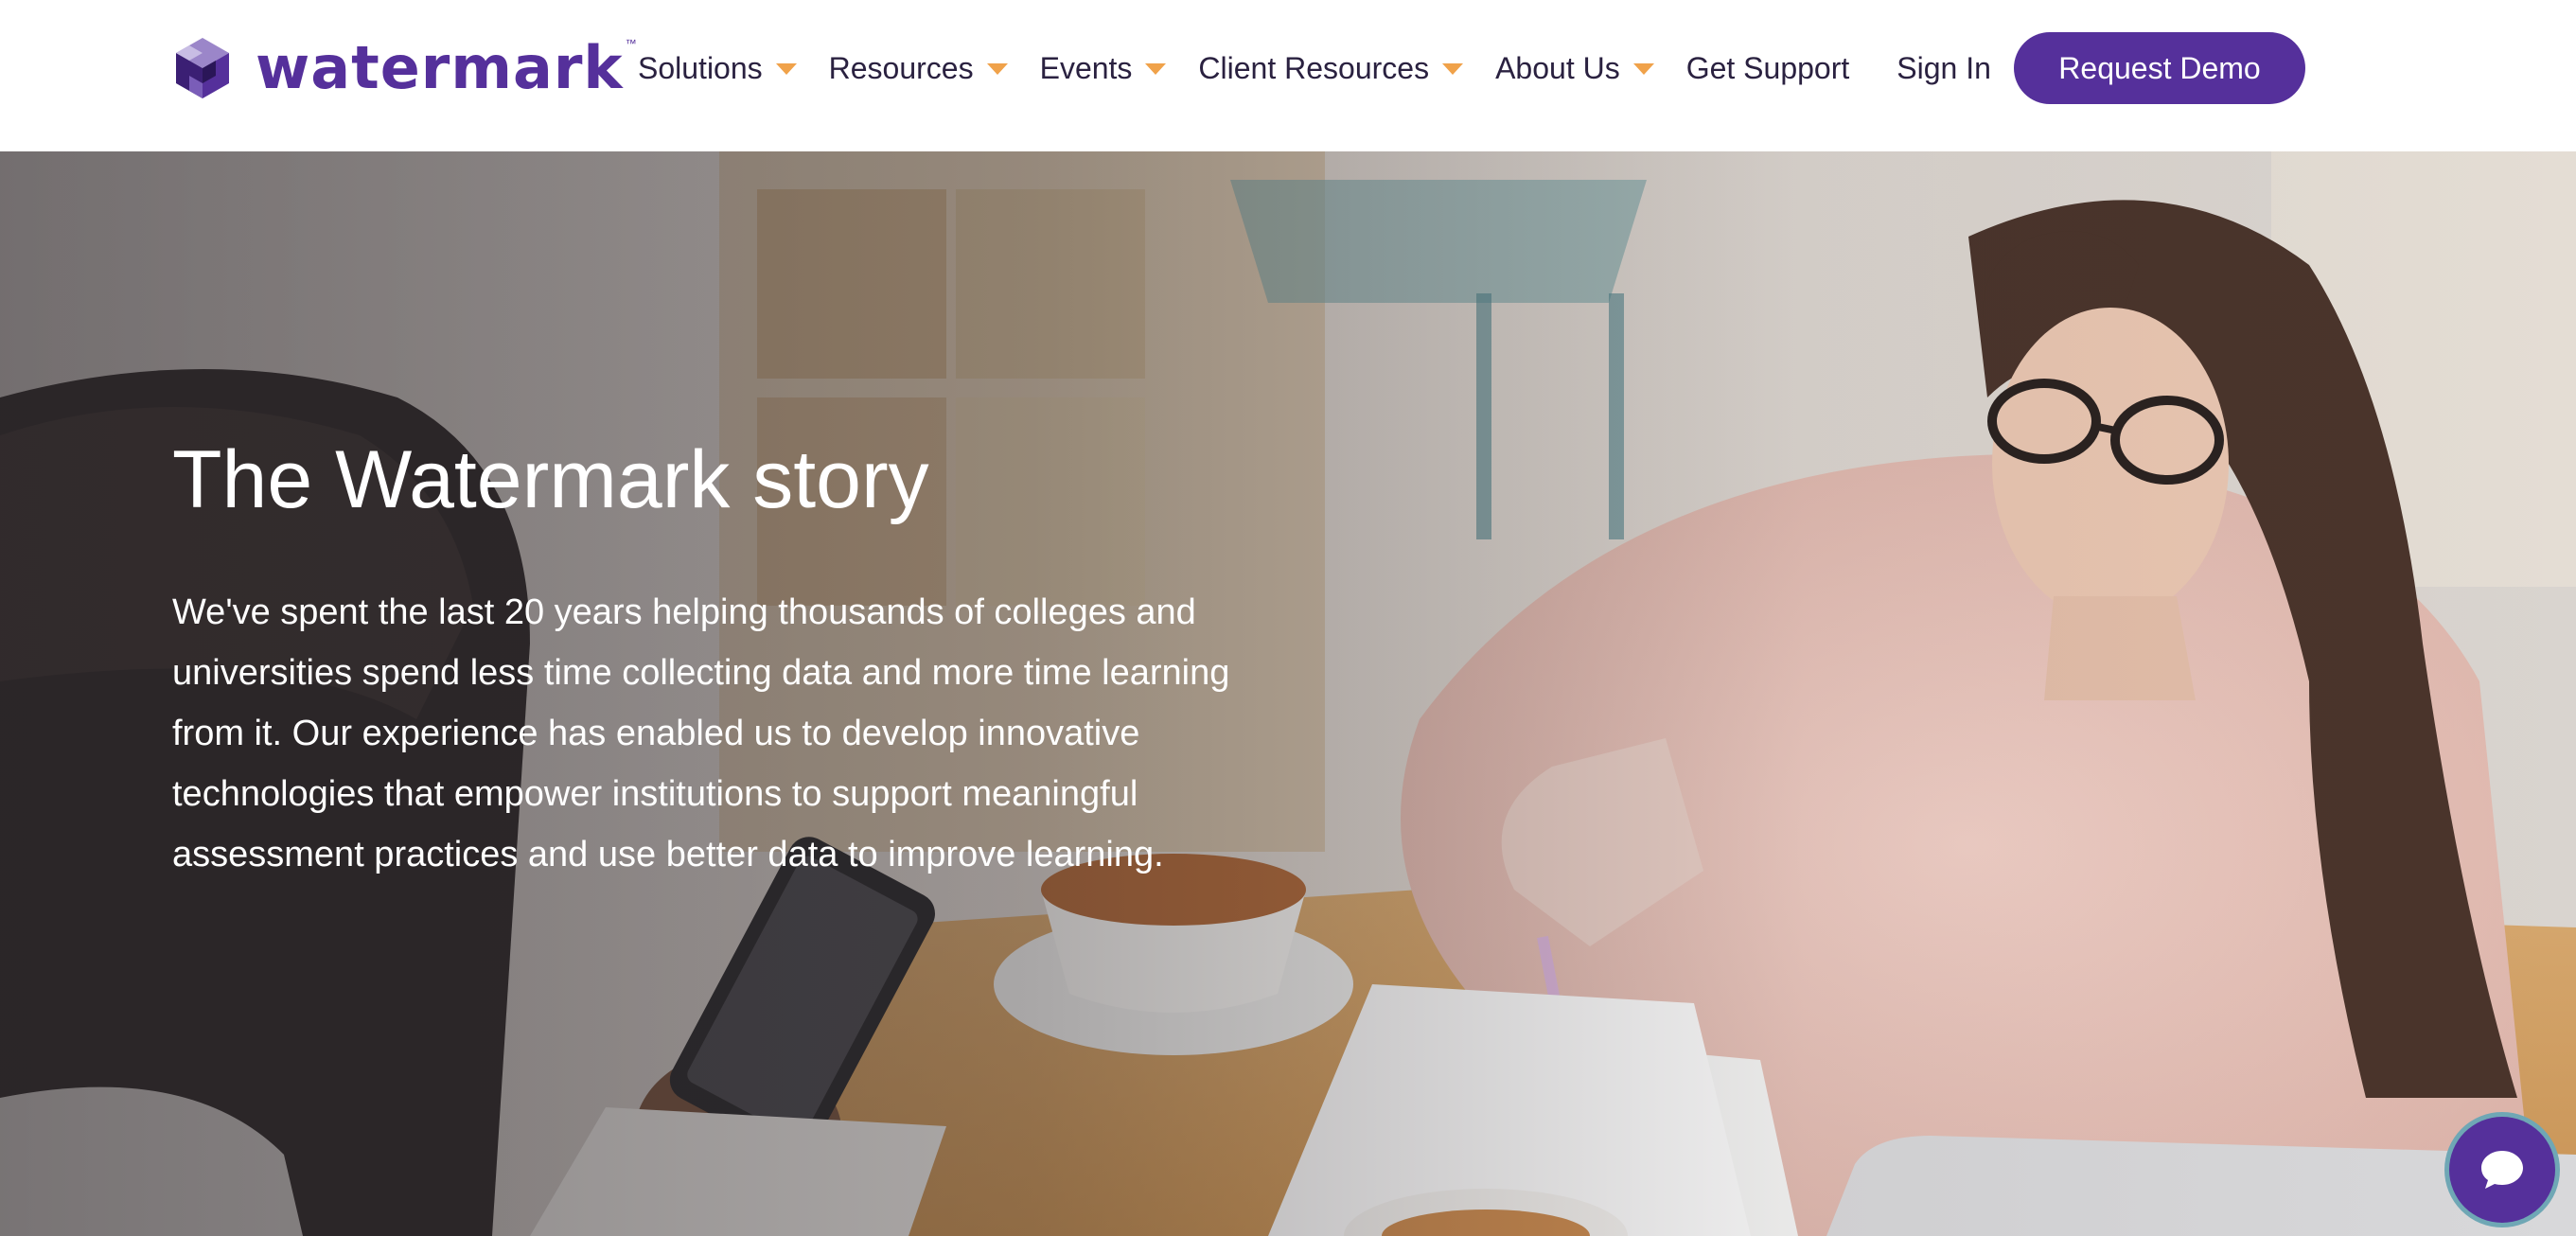 The image size is (2576, 1236). I want to click on watermark-logo: watermark ™, so click(404, 68).